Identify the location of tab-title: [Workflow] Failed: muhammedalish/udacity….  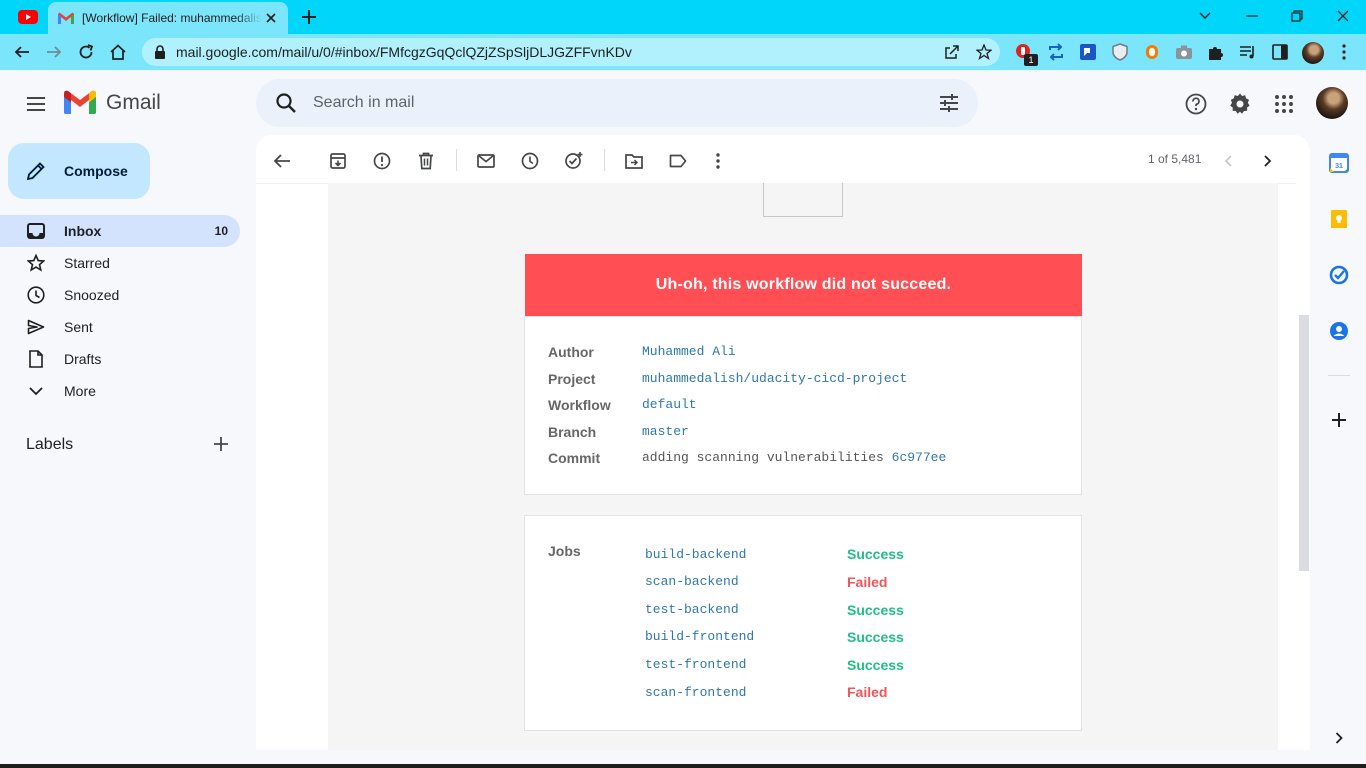
(172, 18).